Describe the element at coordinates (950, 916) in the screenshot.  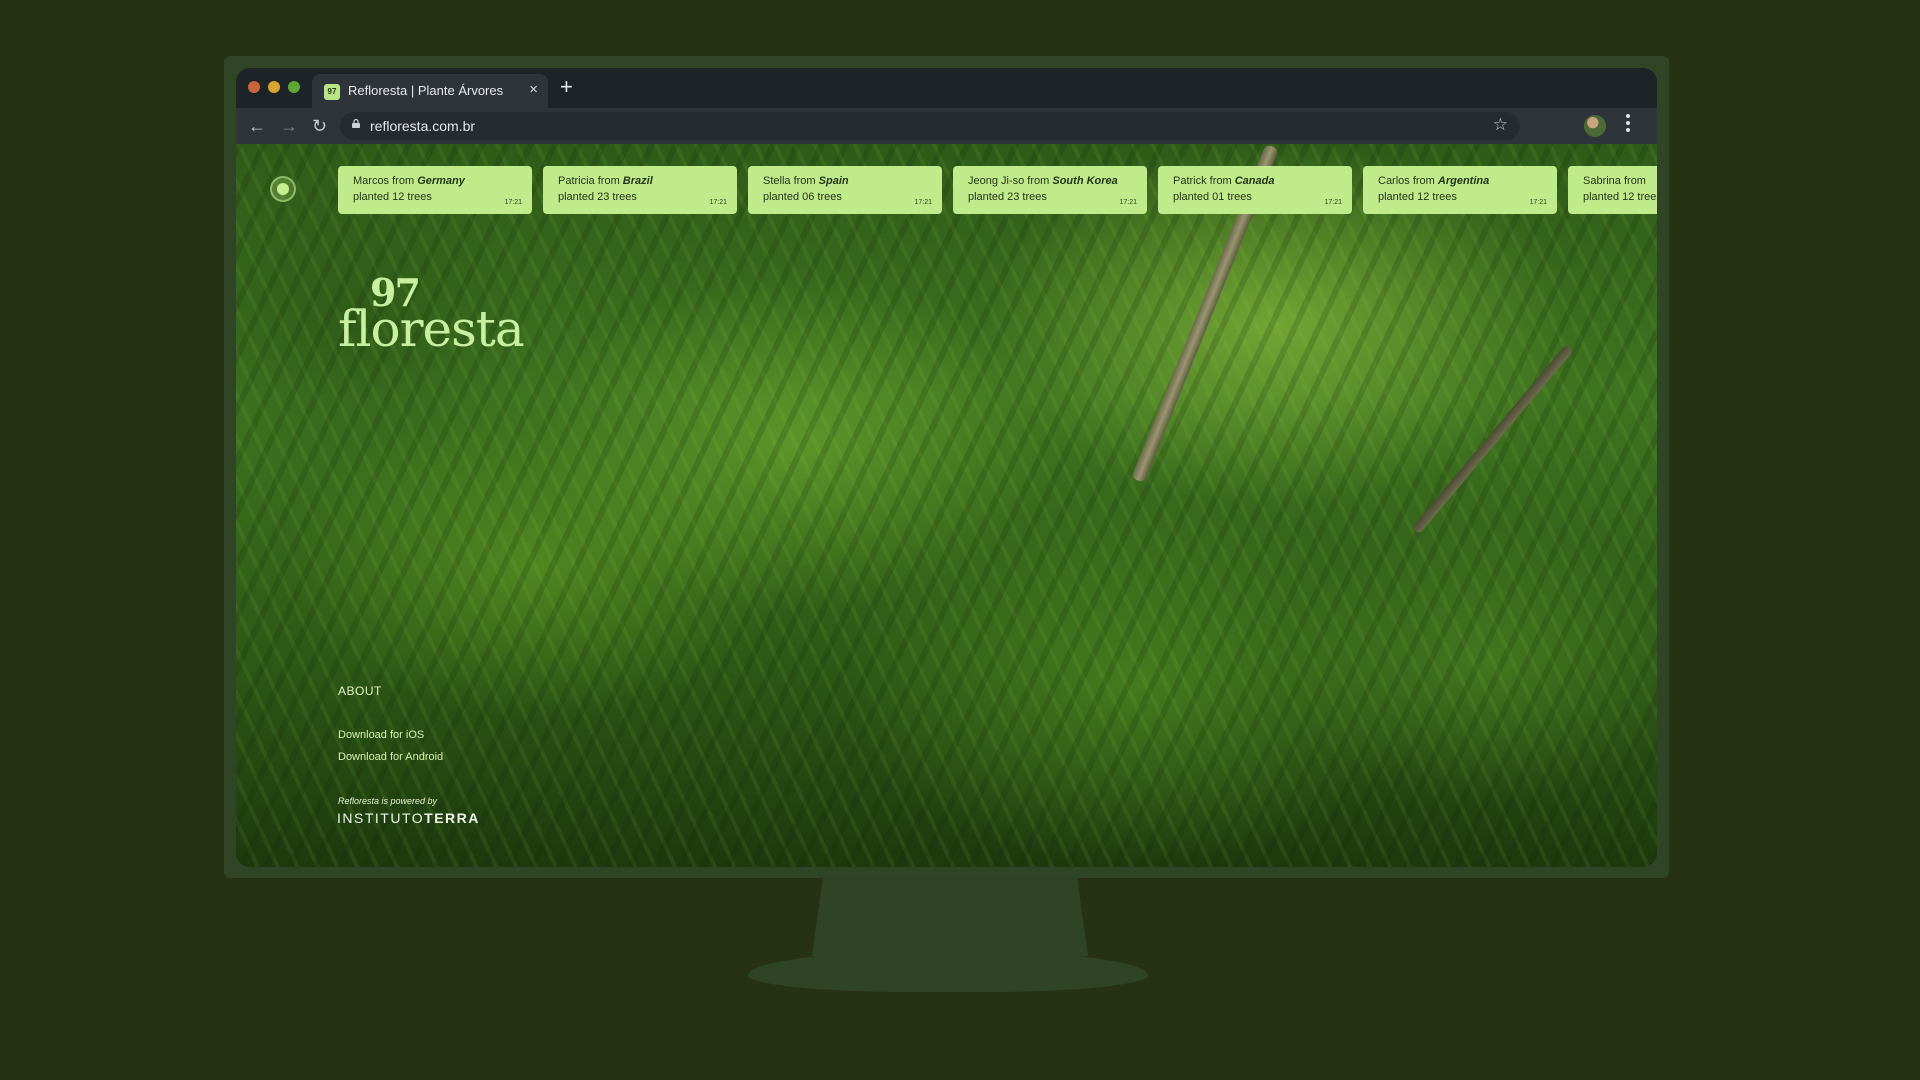
I see `monitor-stand-neck` at that location.